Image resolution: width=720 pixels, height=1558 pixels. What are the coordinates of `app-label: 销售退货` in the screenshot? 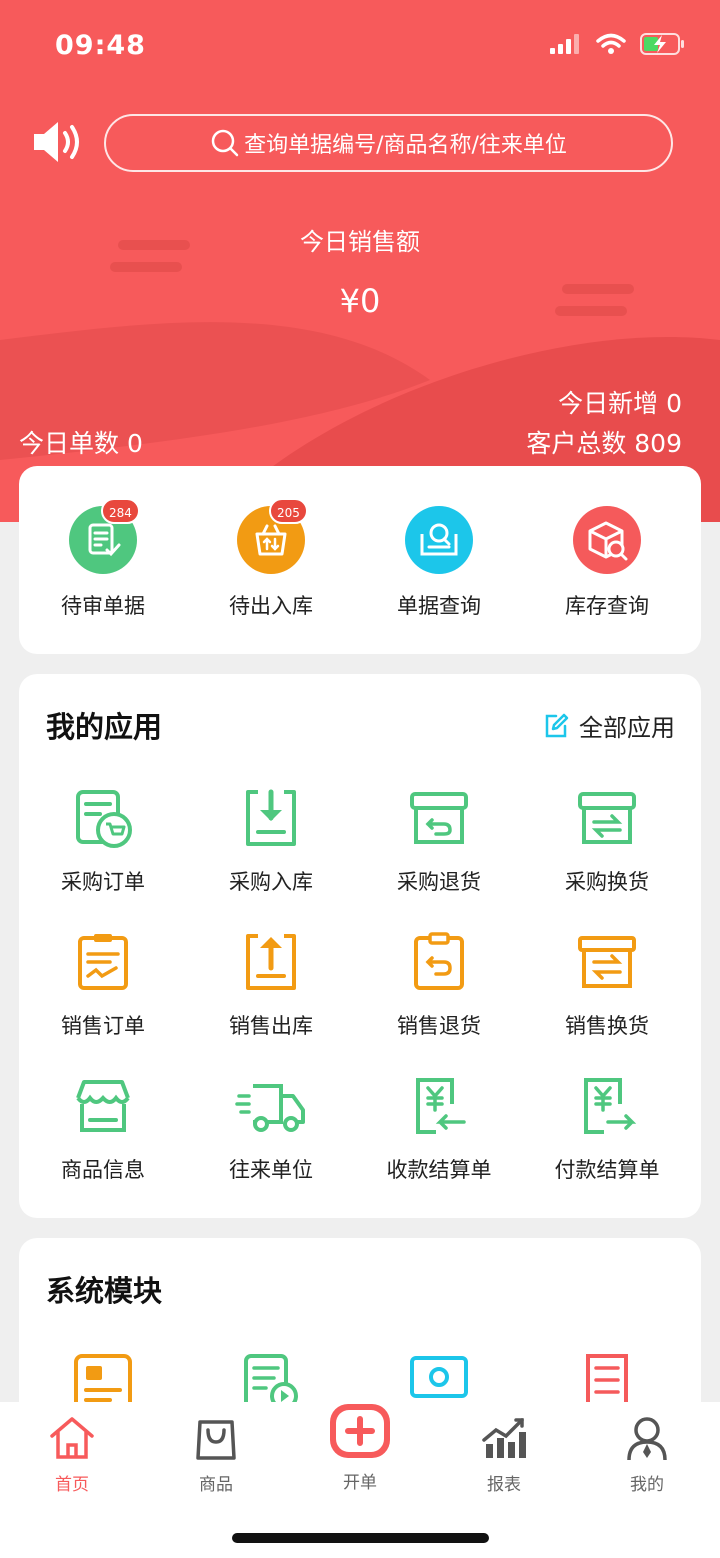 It's located at (439, 1026).